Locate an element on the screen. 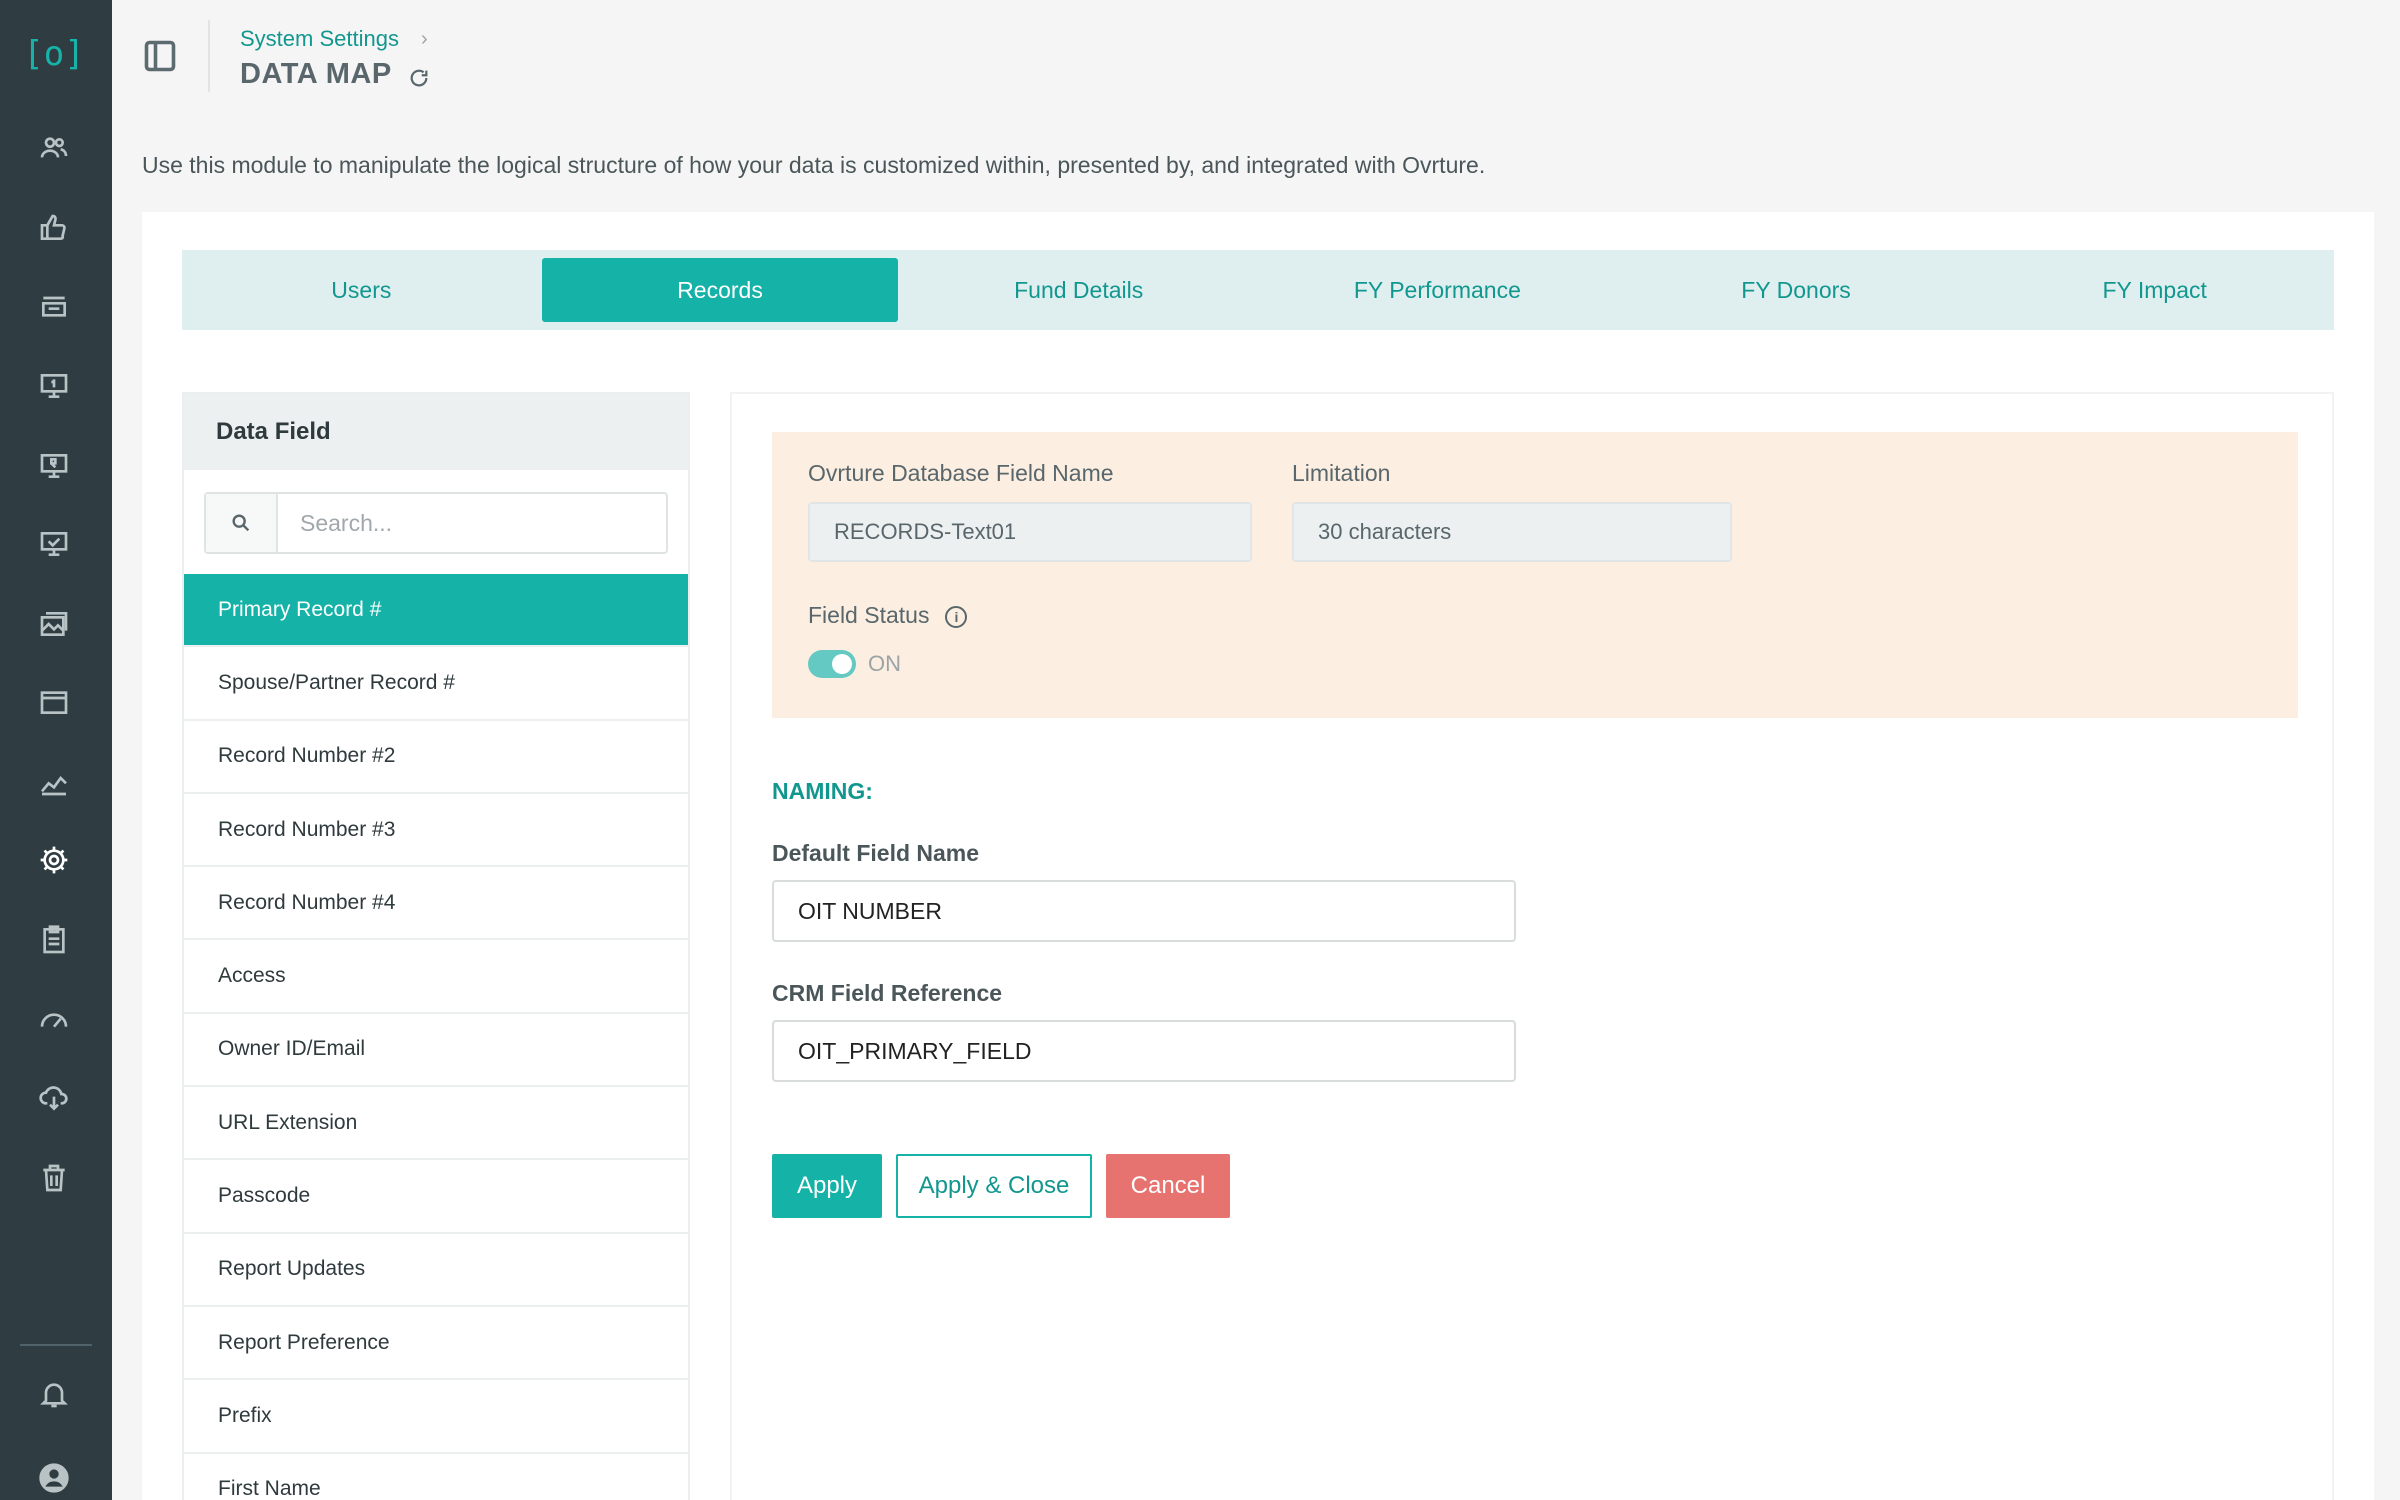  breadcrumb-system-settings: System Settings is located at coordinates (319, 39).